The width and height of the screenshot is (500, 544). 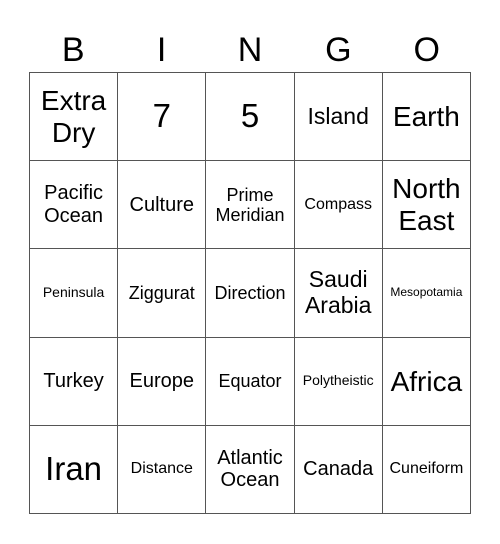 I want to click on bingo-cell: Earth, so click(x=426, y=117).